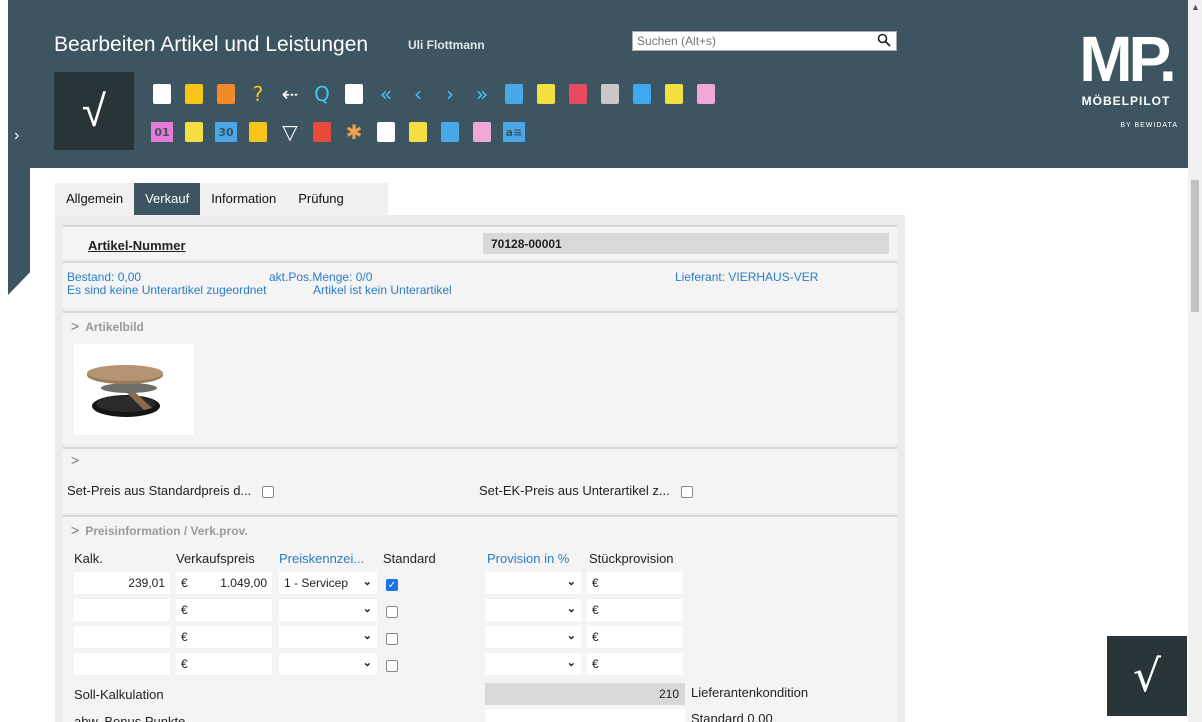  What do you see at coordinates (1195, 7) in the screenshot?
I see `scroll-up-icon: ▲` at bounding box center [1195, 7].